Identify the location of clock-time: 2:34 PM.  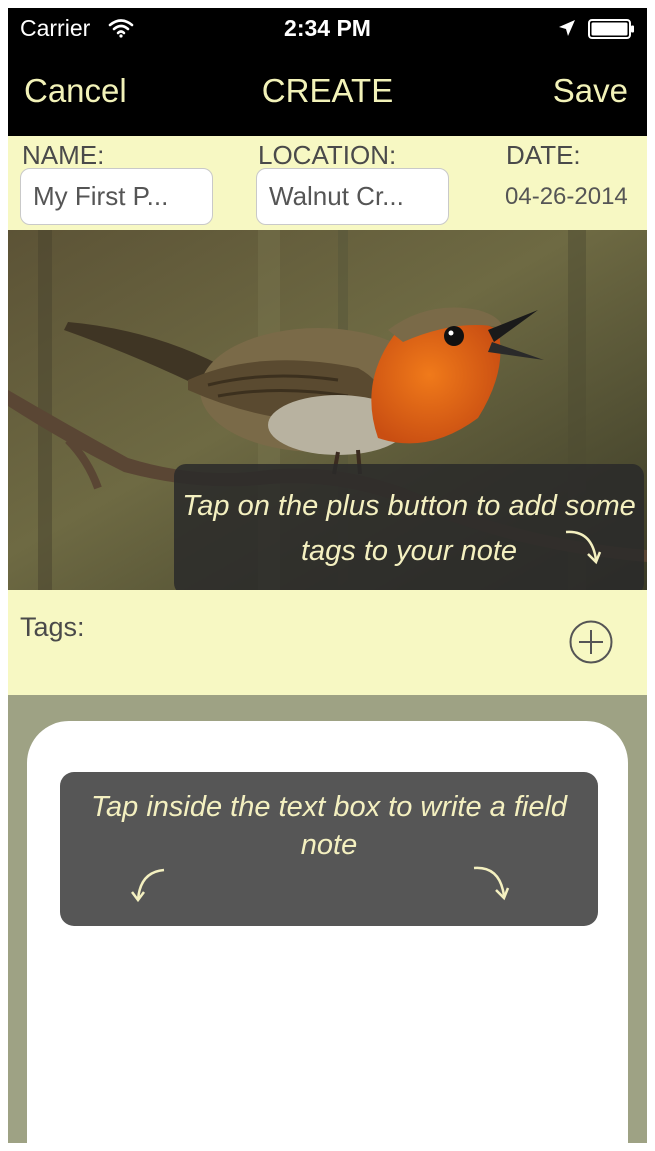
(327, 28).